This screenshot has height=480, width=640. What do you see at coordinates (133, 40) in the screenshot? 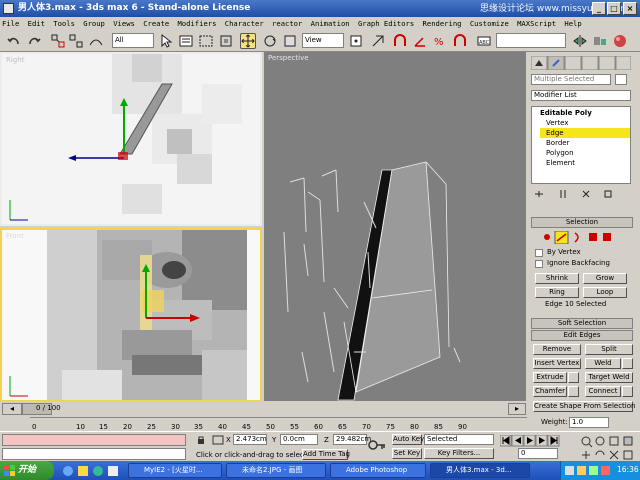
I see `selection-filter-dropdown: All` at bounding box center [133, 40].